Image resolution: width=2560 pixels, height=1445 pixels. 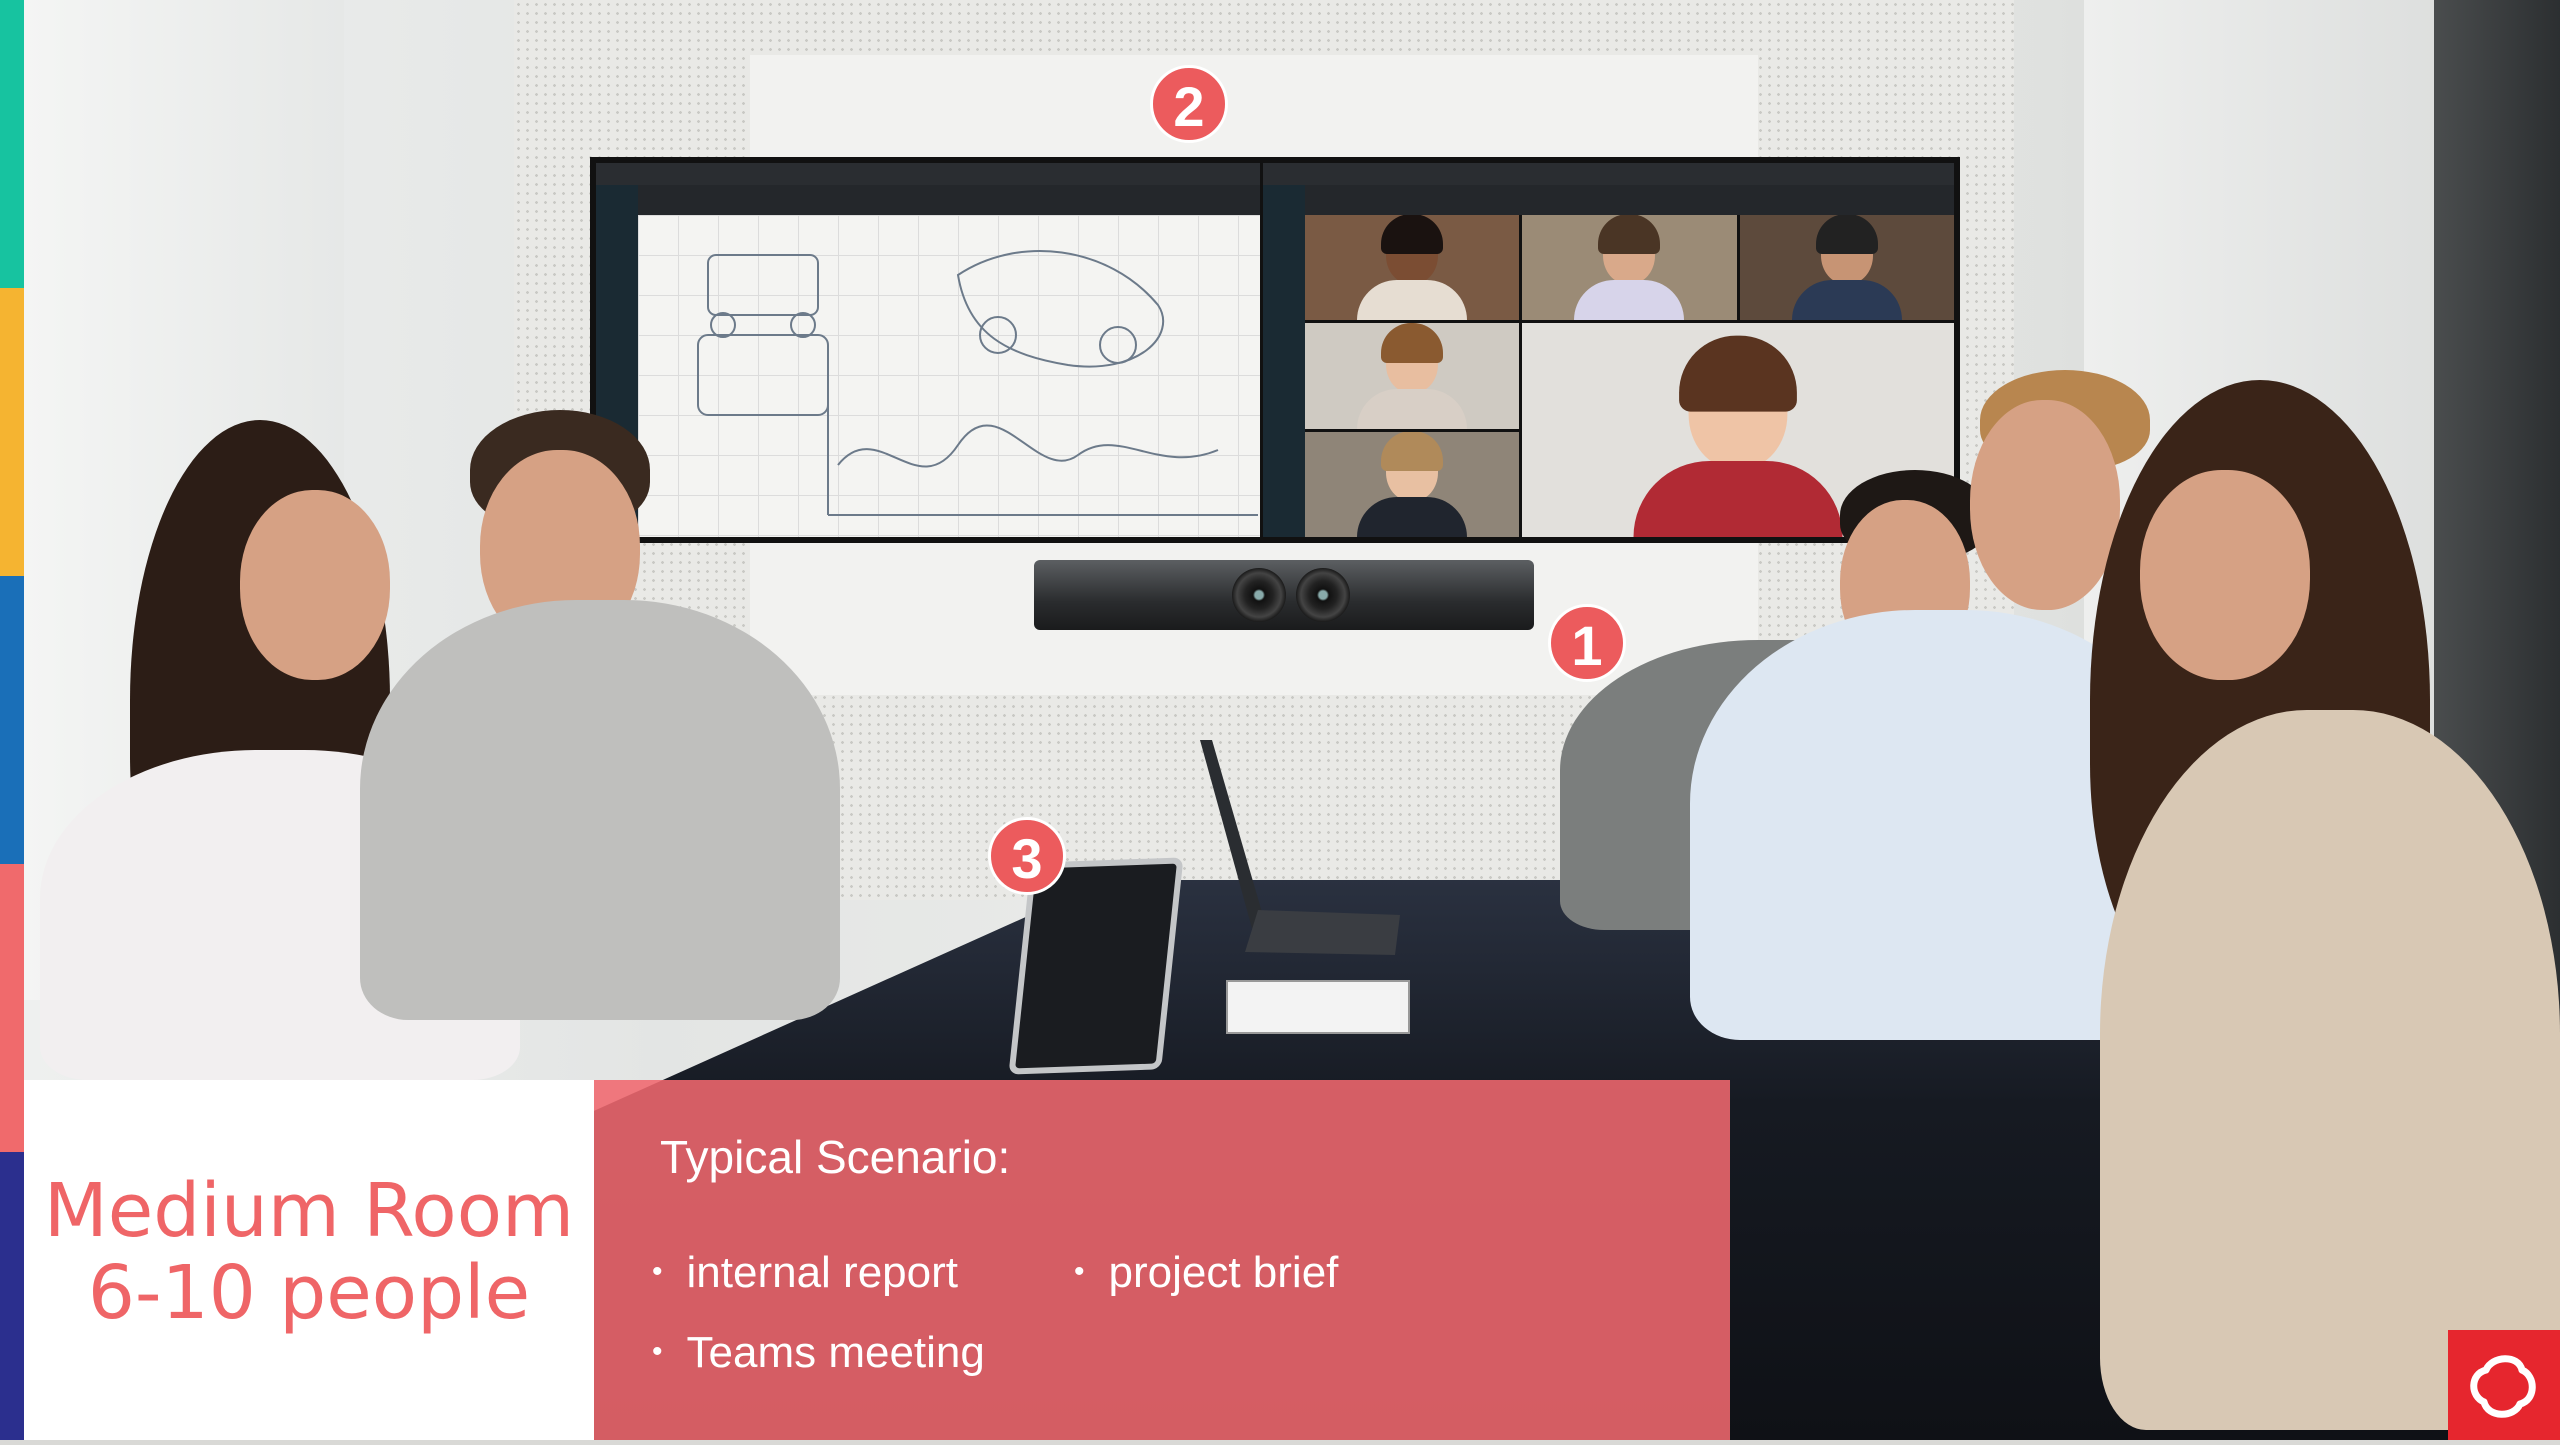 I want to click on vehicle-sketch-graphic, so click(x=977, y=383).